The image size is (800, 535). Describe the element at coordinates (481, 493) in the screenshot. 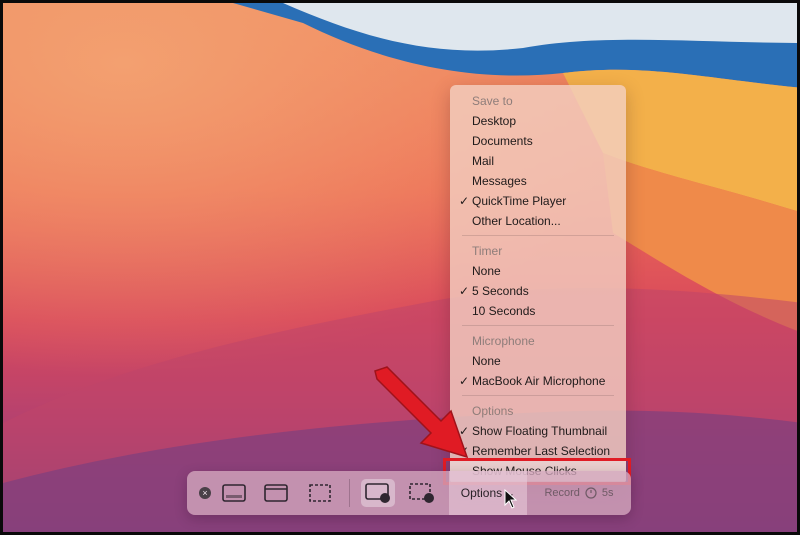

I see `options-label: Options` at that location.